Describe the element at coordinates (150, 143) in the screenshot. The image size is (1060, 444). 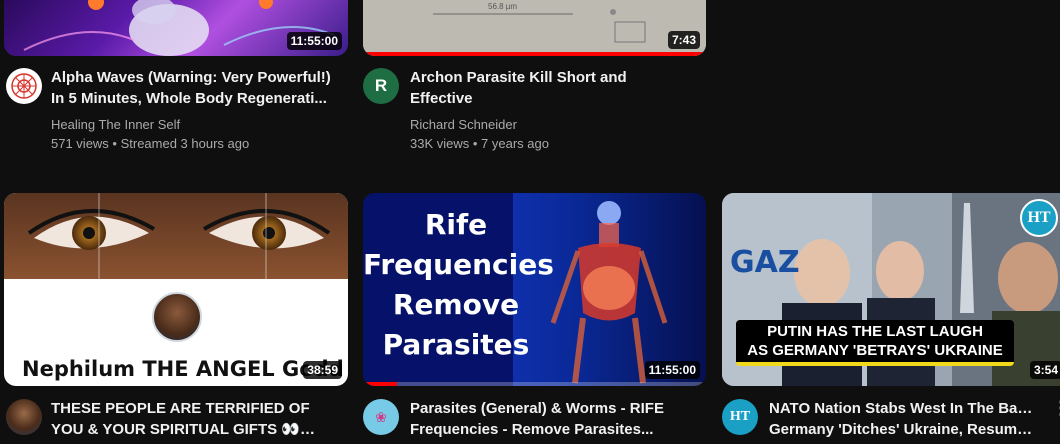
I see `view-stats: 571 views • Streamed 3 hours ago` at that location.